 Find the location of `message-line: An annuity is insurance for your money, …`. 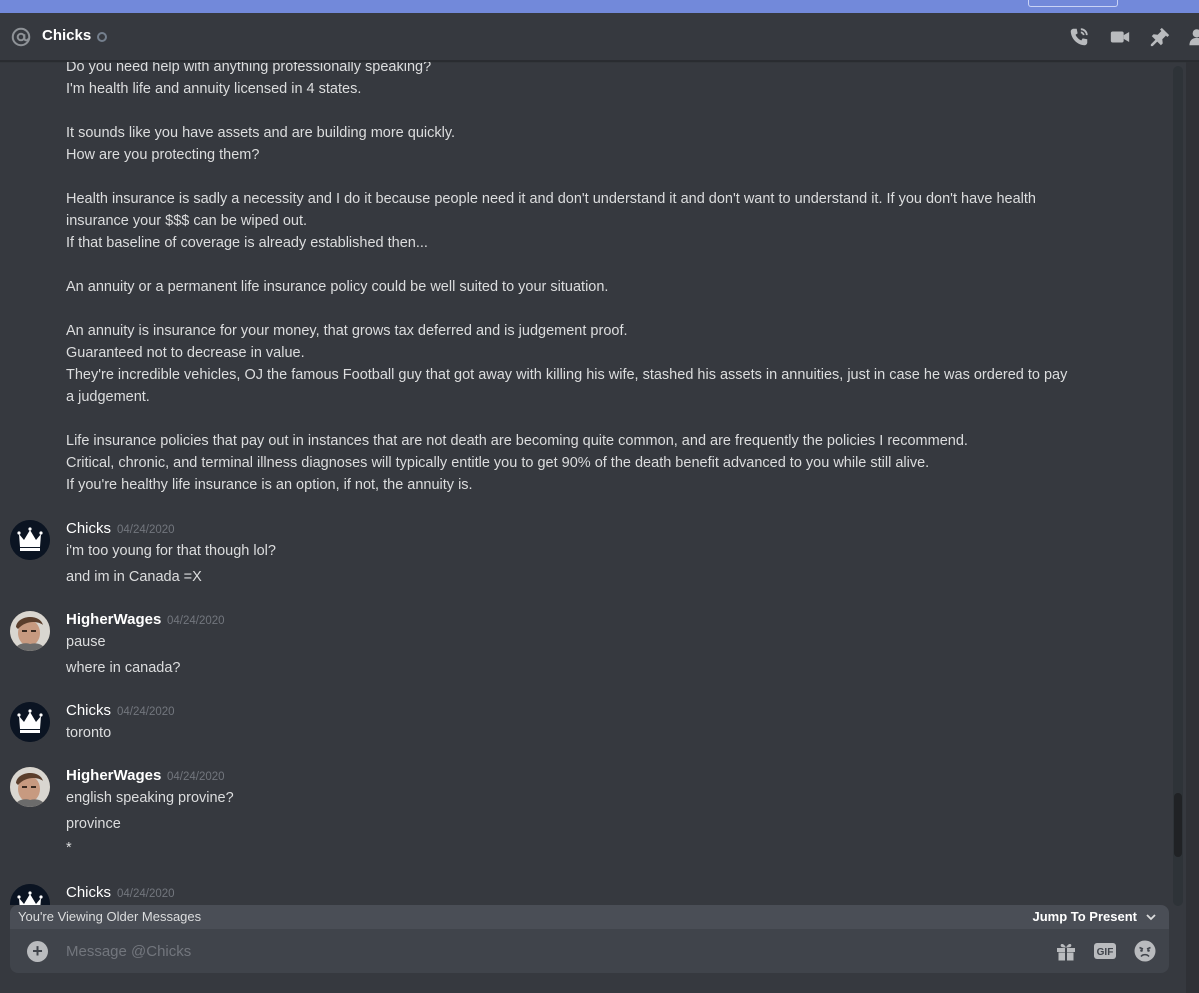

message-line: An annuity is insurance for your money, … is located at coordinates (347, 331).